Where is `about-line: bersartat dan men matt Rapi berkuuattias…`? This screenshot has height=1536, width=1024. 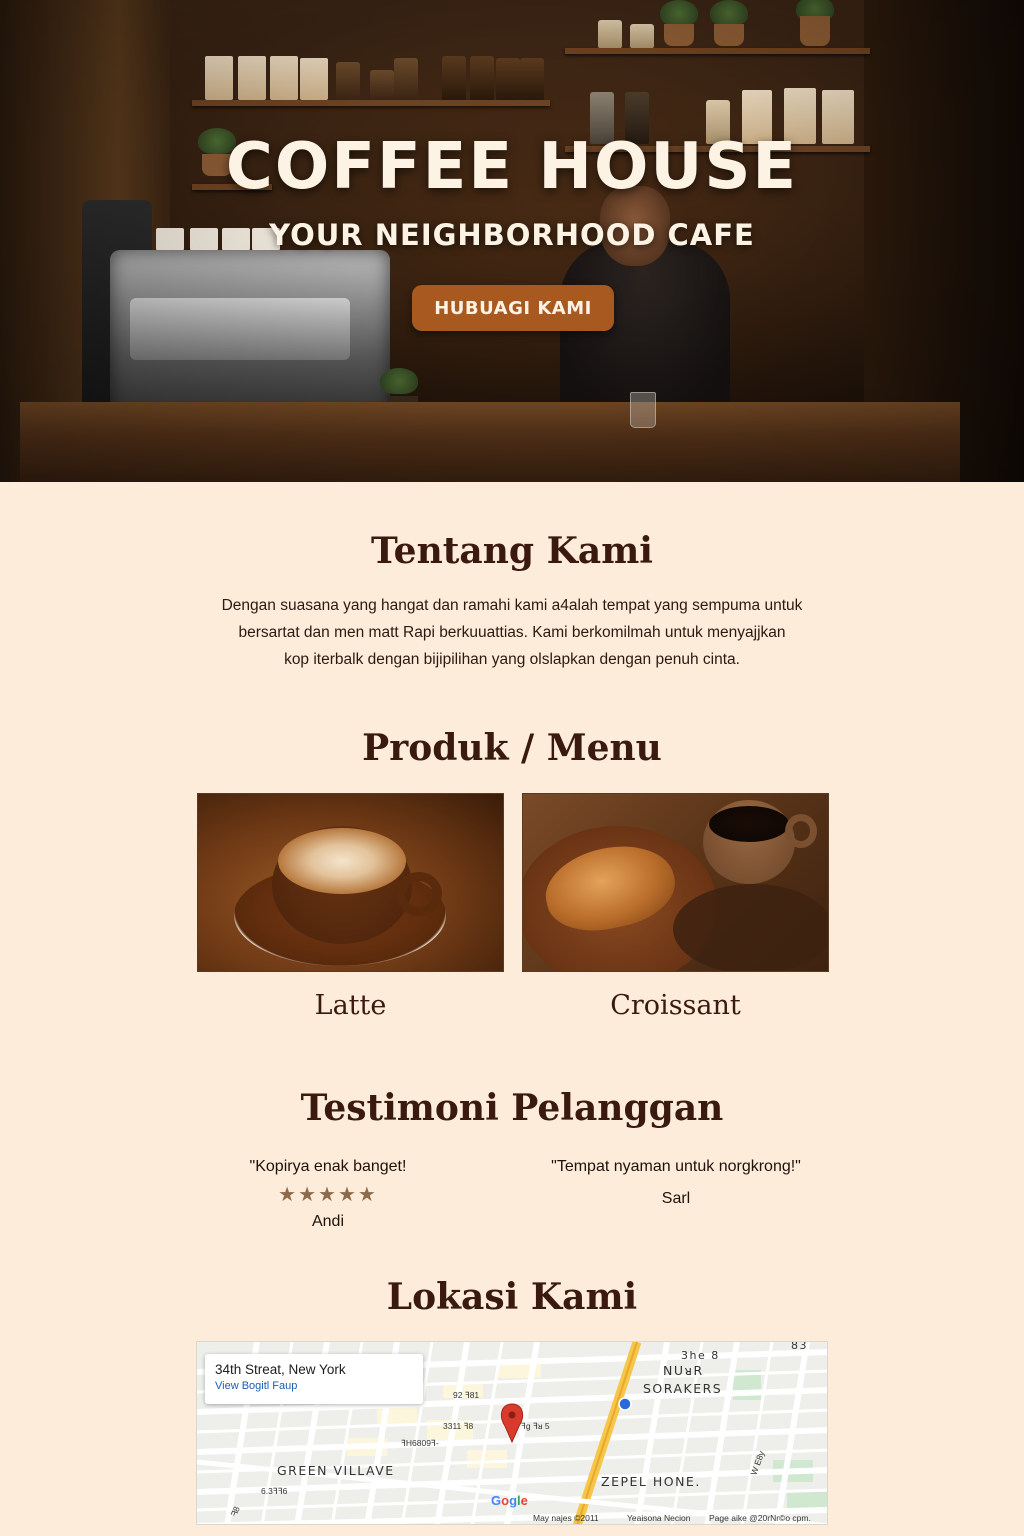 about-line: bersartat dan men matt Rapi berkuuattias… is located at coordinates (512, 632).